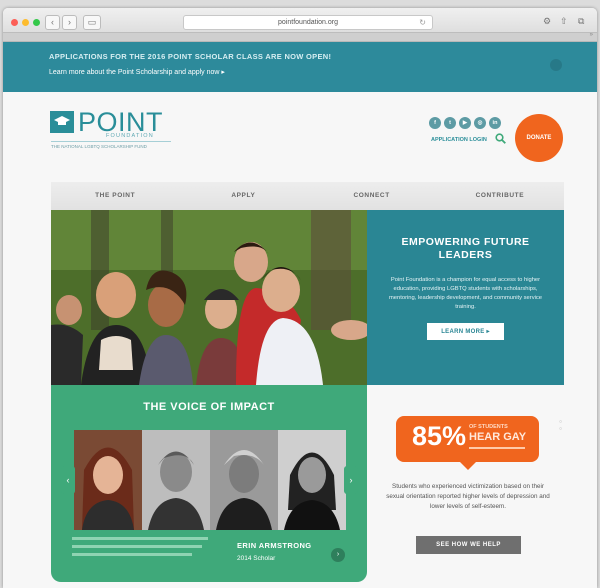  I want to click on nav-the-point: THE POINT, so click(115, 196).